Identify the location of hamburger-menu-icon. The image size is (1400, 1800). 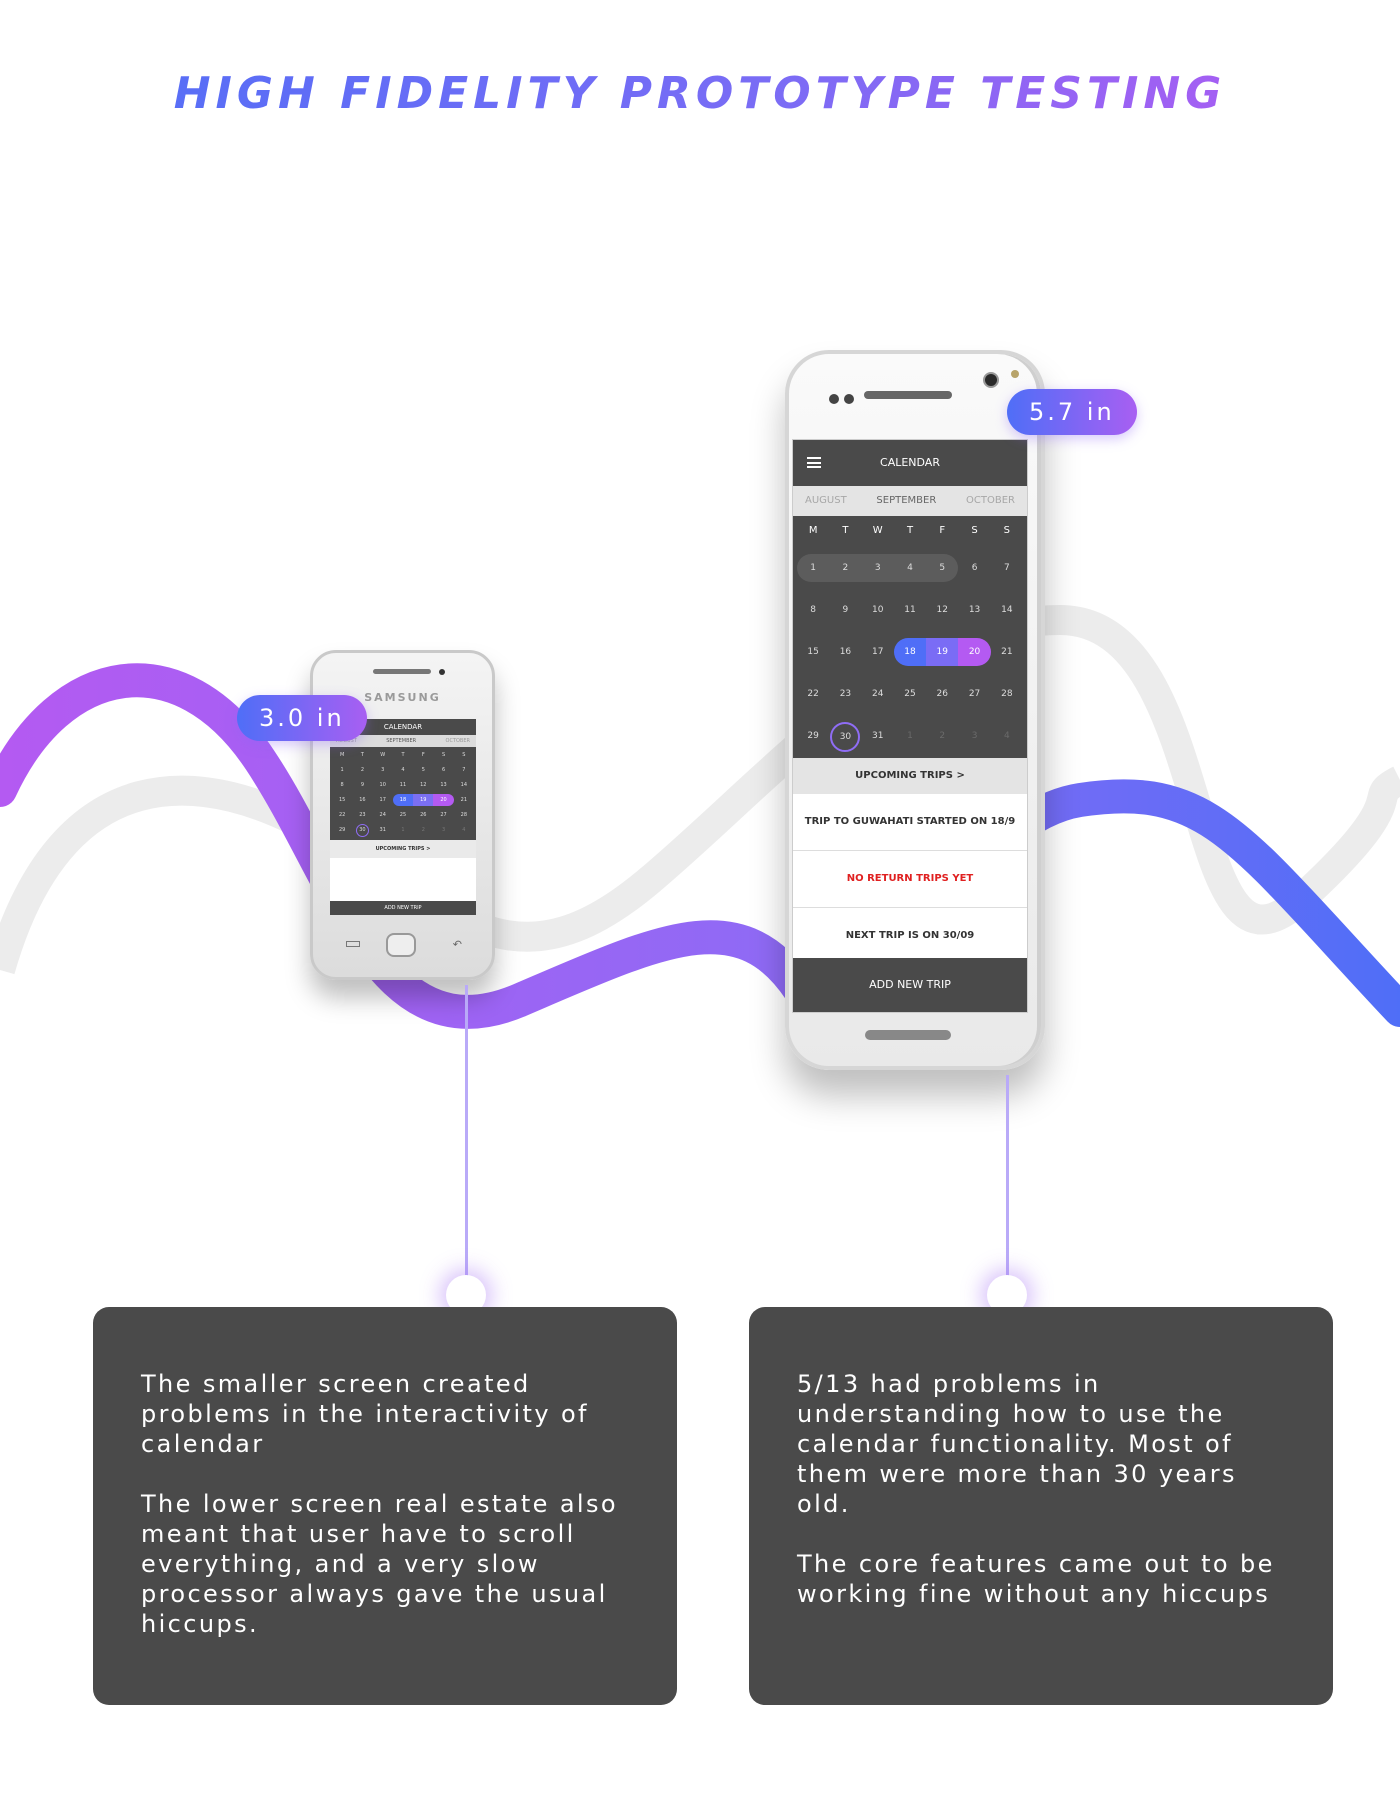
(814, 462).